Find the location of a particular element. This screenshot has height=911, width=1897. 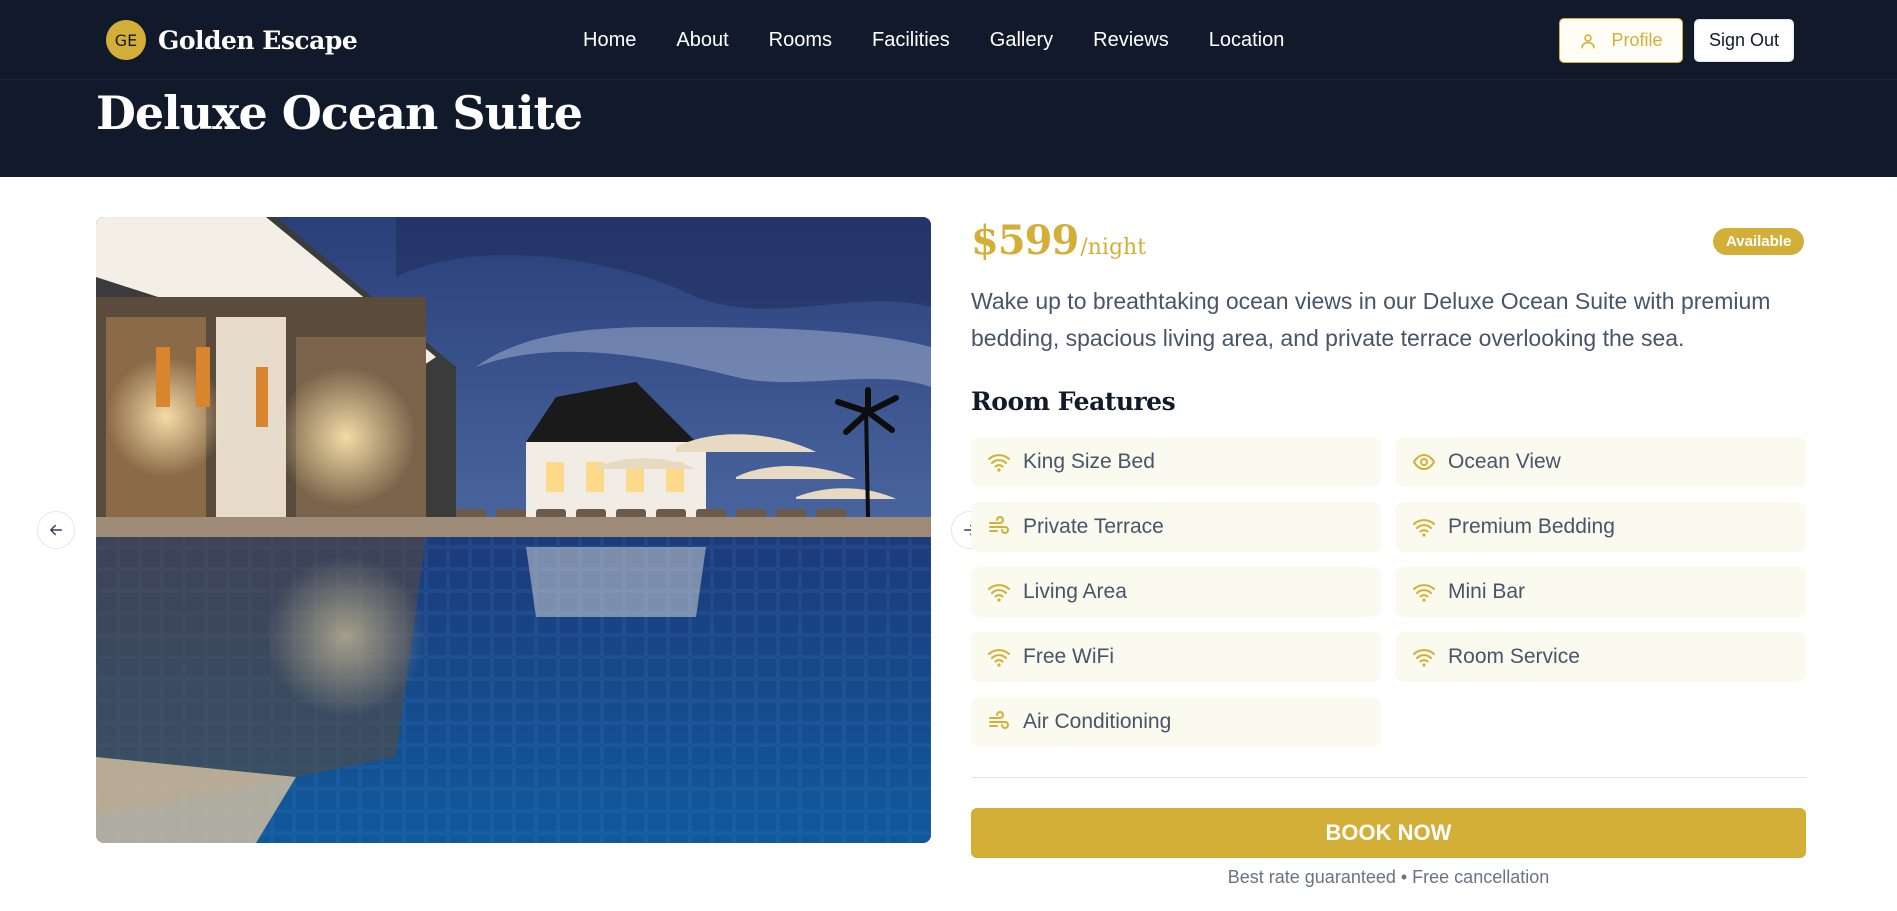

sign-out-button: Sign Out is located at coordinates (1744, 40).